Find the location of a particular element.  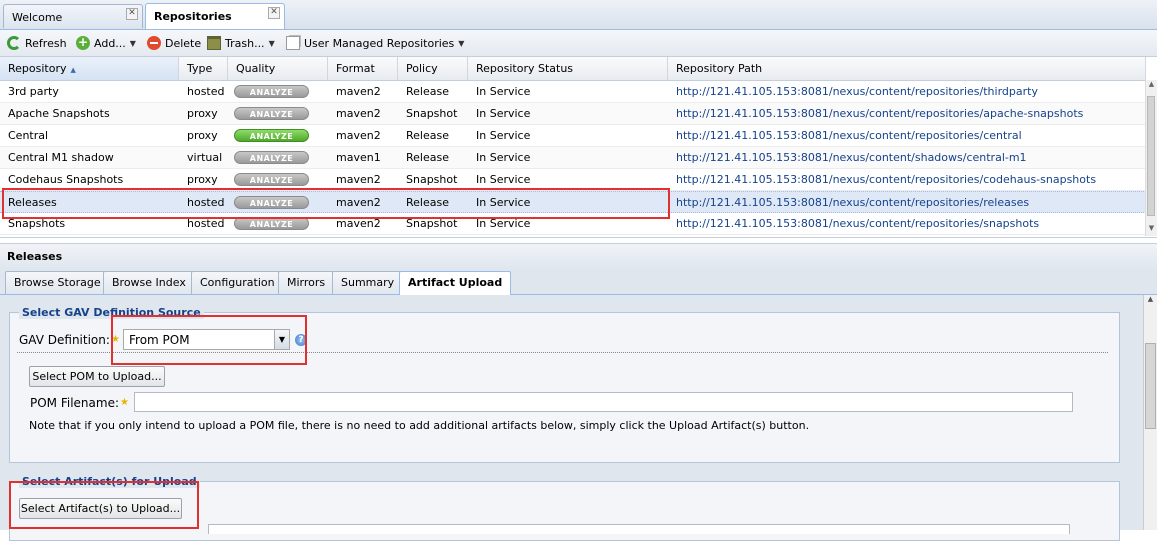

grid-scrollbar: ▲ ▼ is located at coordinates (1151, 158).